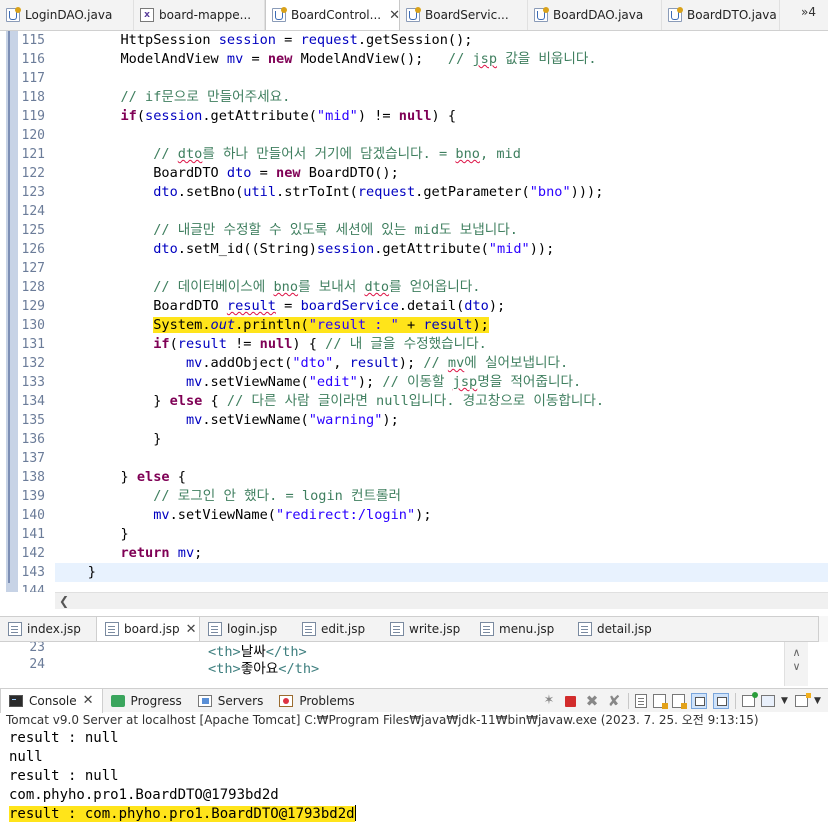 This screenshot has width=828, height=835. I want to click on line-number: 23, so click(37, 648).